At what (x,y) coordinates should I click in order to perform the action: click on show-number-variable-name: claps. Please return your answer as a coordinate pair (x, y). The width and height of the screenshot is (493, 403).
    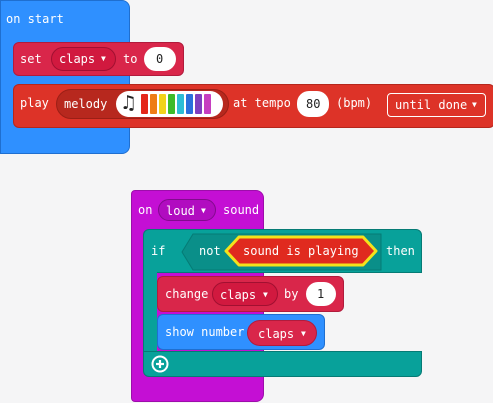
    Looking at the image, I should click on (276, 334).